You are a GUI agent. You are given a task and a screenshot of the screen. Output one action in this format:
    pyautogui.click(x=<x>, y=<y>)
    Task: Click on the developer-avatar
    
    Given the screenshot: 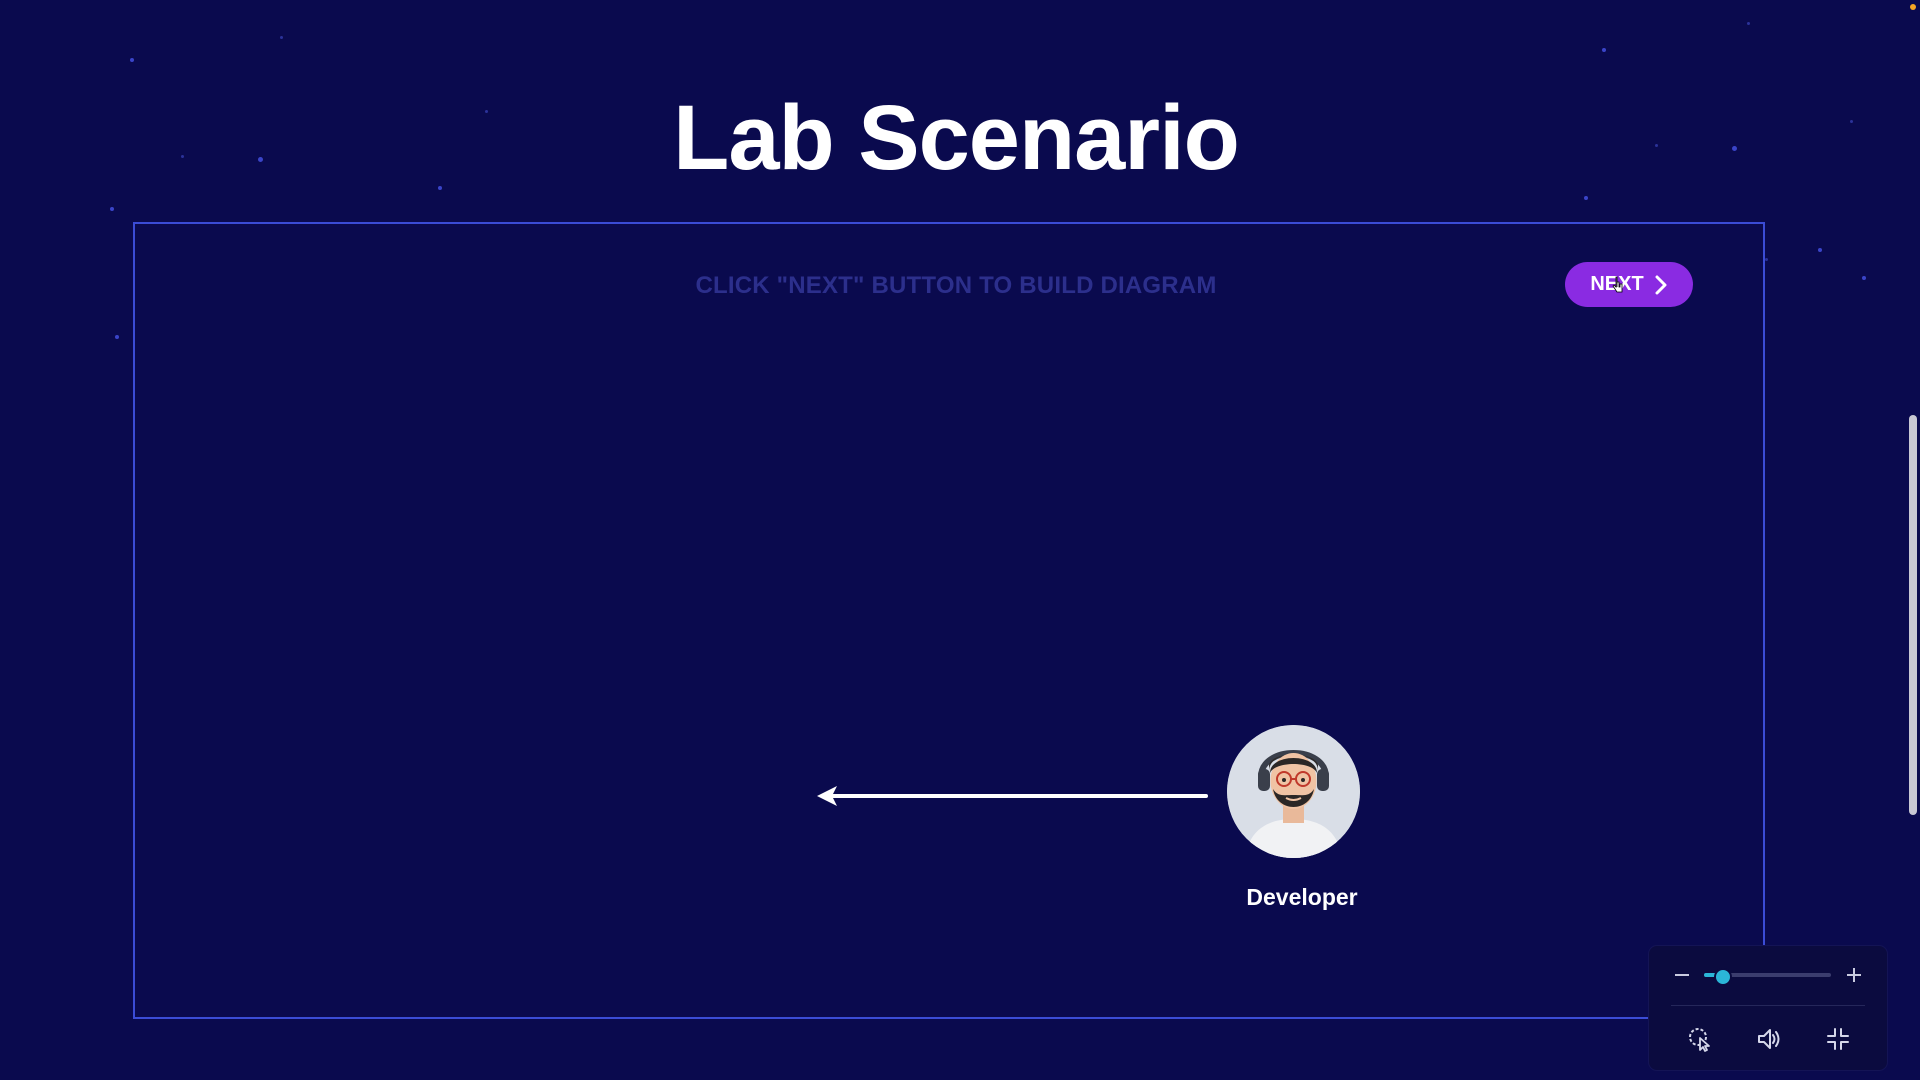 What is the action you would take?
    pyautogui.click(x=1293, y=791)
    